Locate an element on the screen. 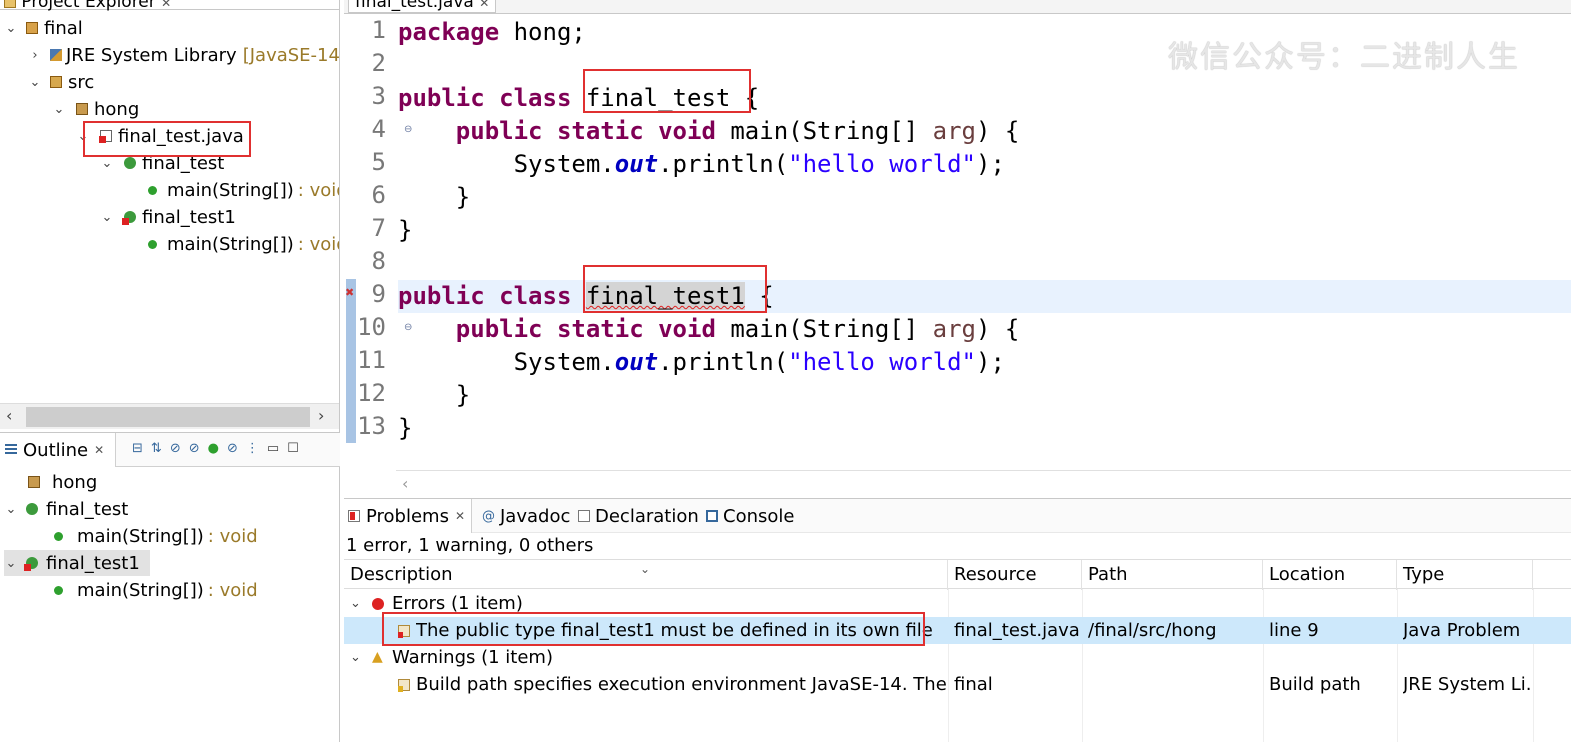 This screenshot has height=742, width=1571. sort-icon: ⇅ is located at coordinates (156, 448).